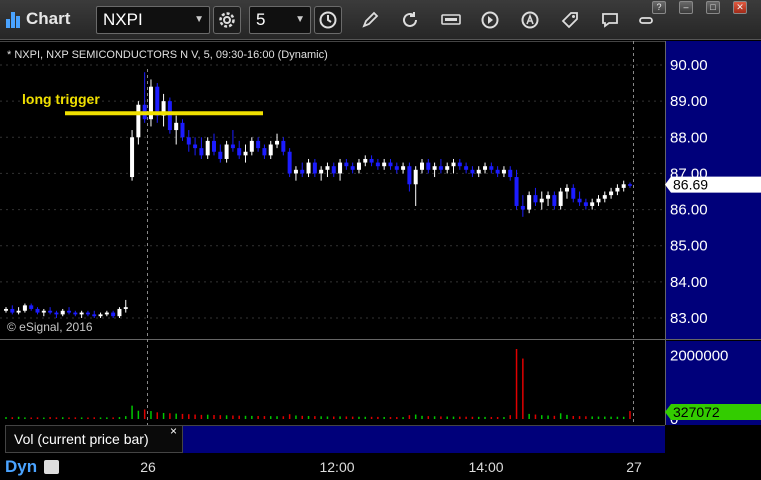 The image size is (761, 480). I want to click on interval-select: 5 ▼, so click(280, 20).